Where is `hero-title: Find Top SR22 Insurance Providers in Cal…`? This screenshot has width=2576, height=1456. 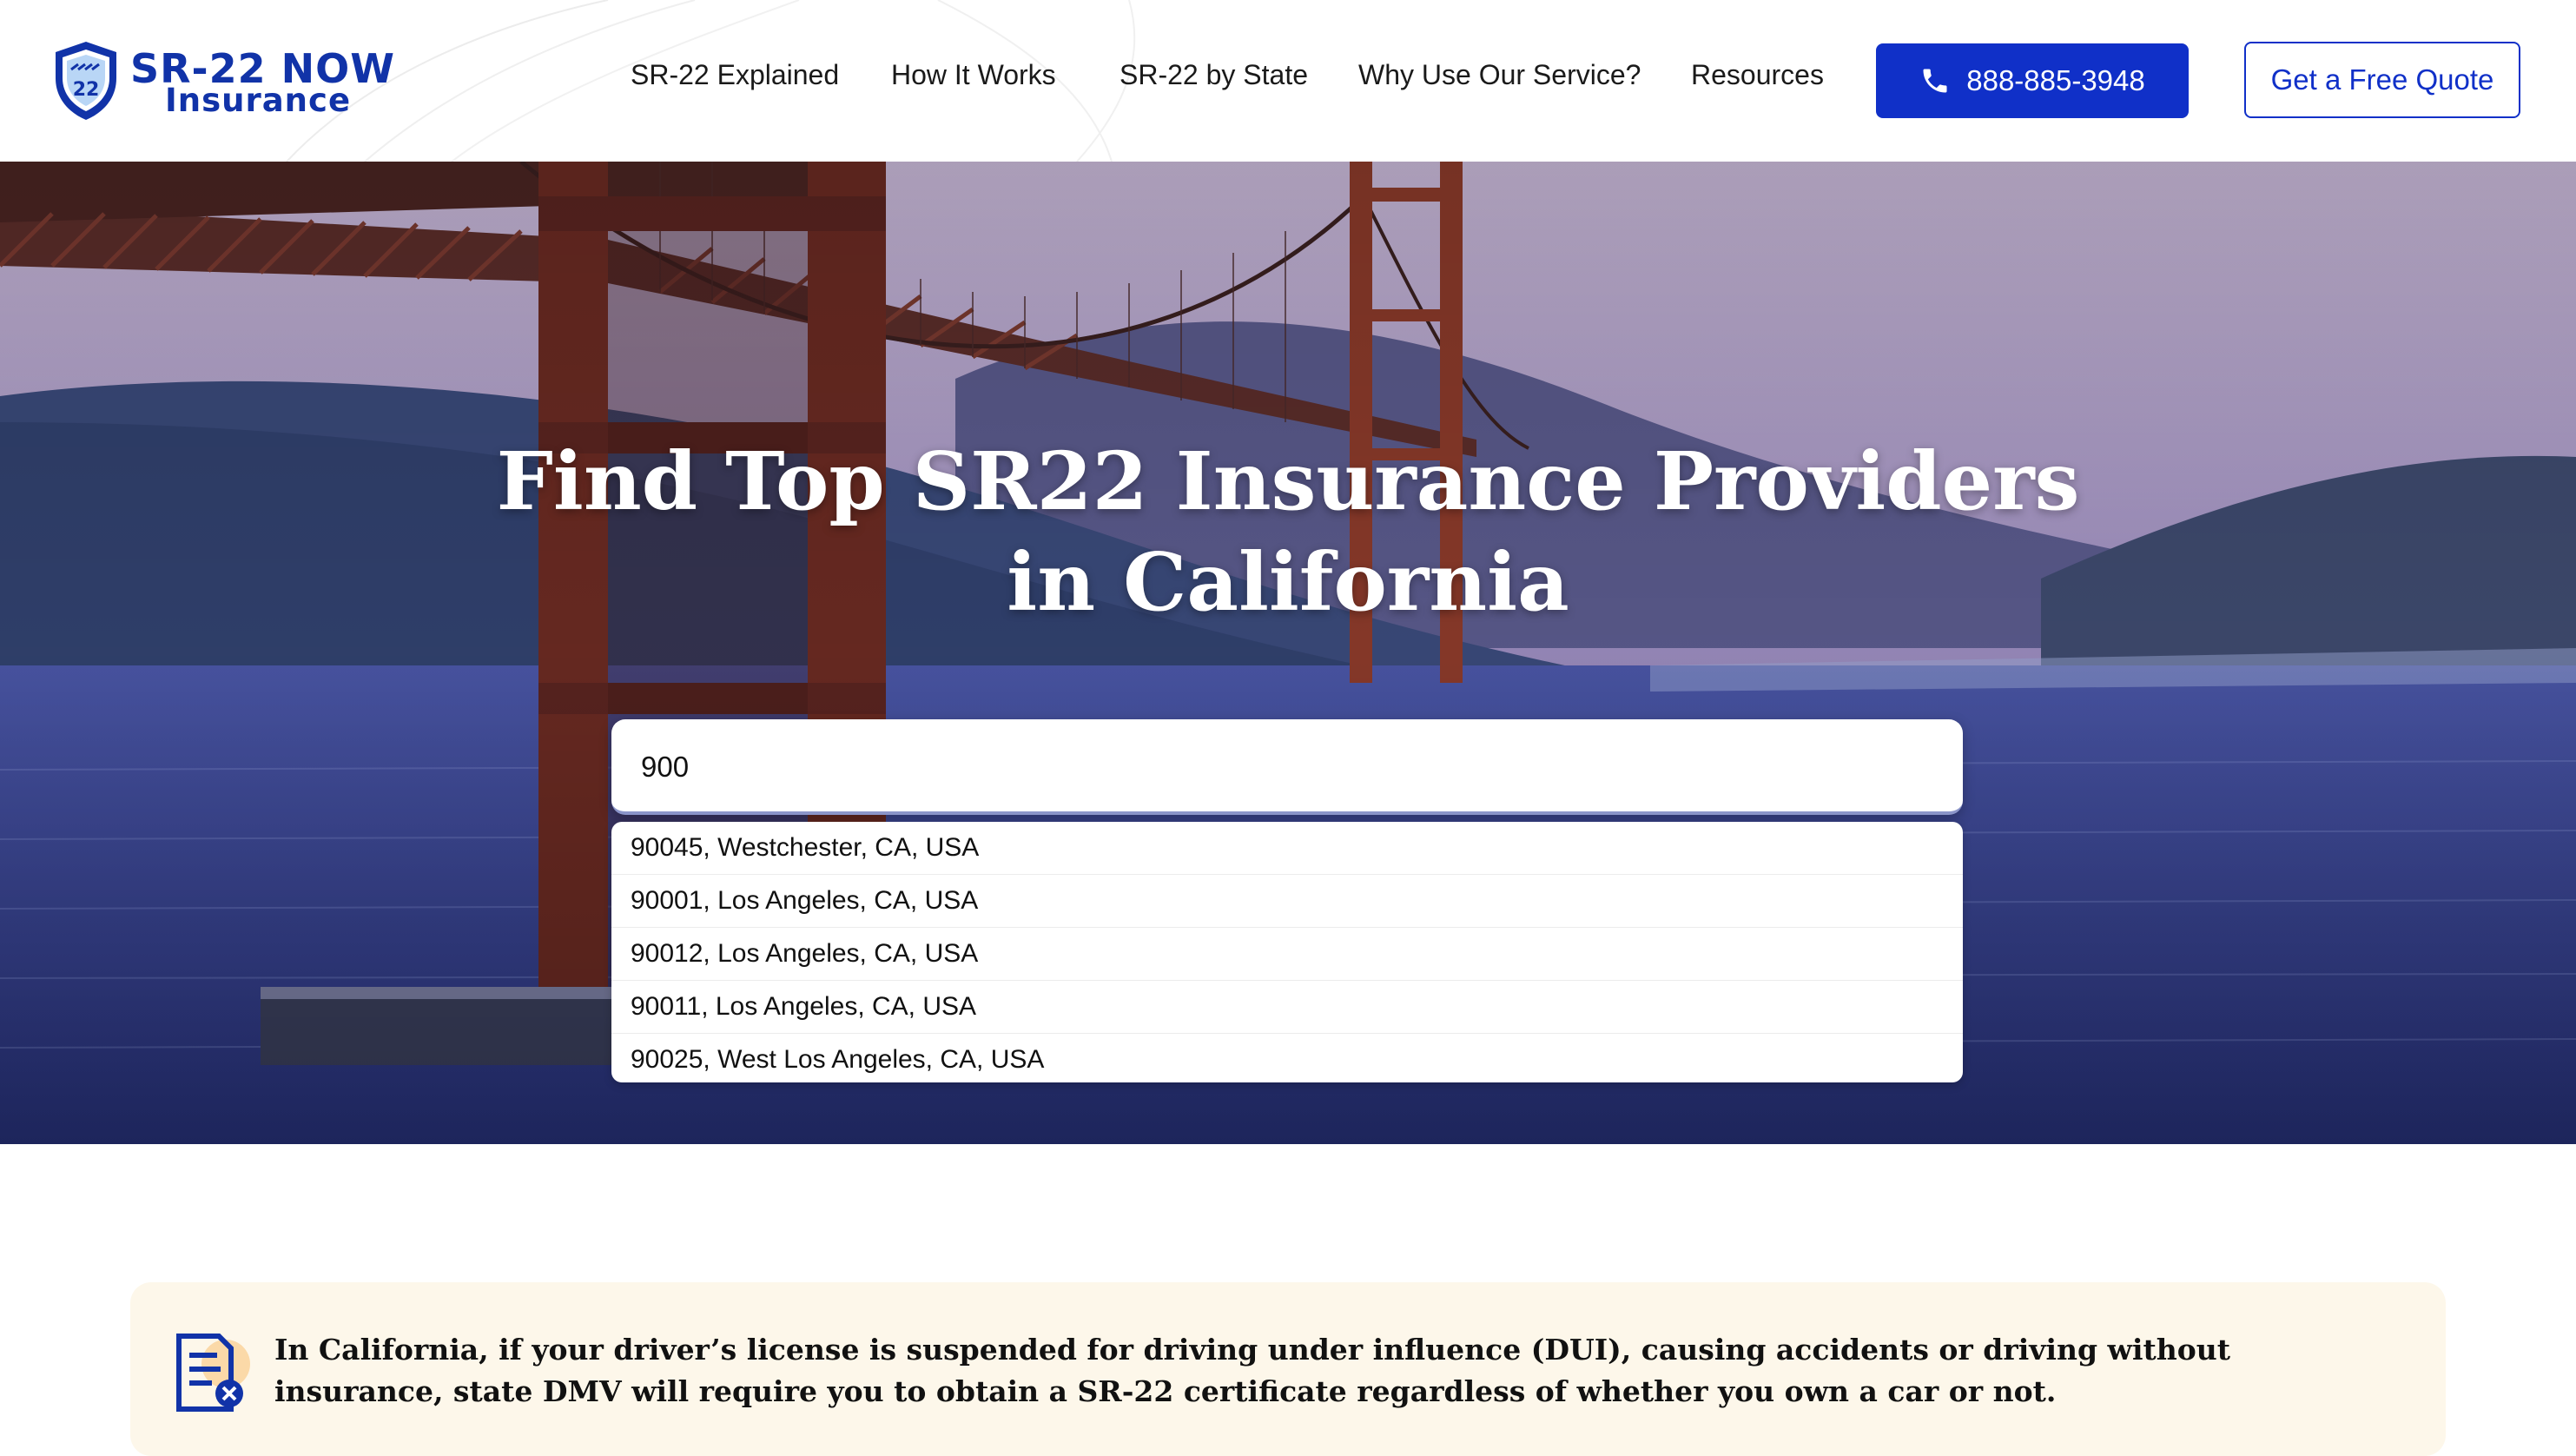
hero-title: Find Top SR22 Insurance Providers in Cal… is located at coordinates (1288, 531).